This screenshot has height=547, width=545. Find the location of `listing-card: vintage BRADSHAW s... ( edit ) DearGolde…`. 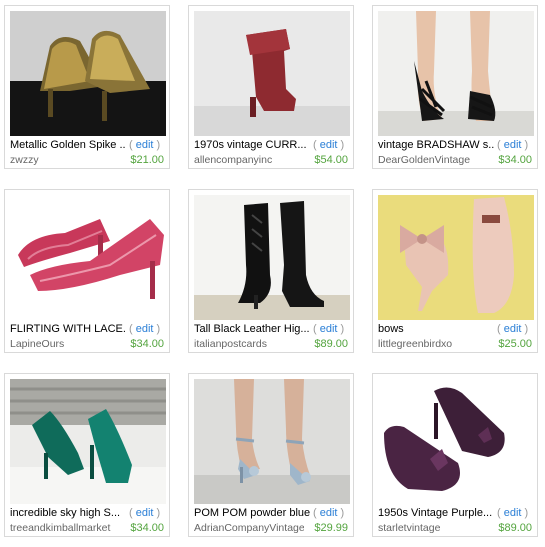

listing-card: vintage BRADSHAW s... ( edit ) DearGolde… is located at coordinates (455, 87).